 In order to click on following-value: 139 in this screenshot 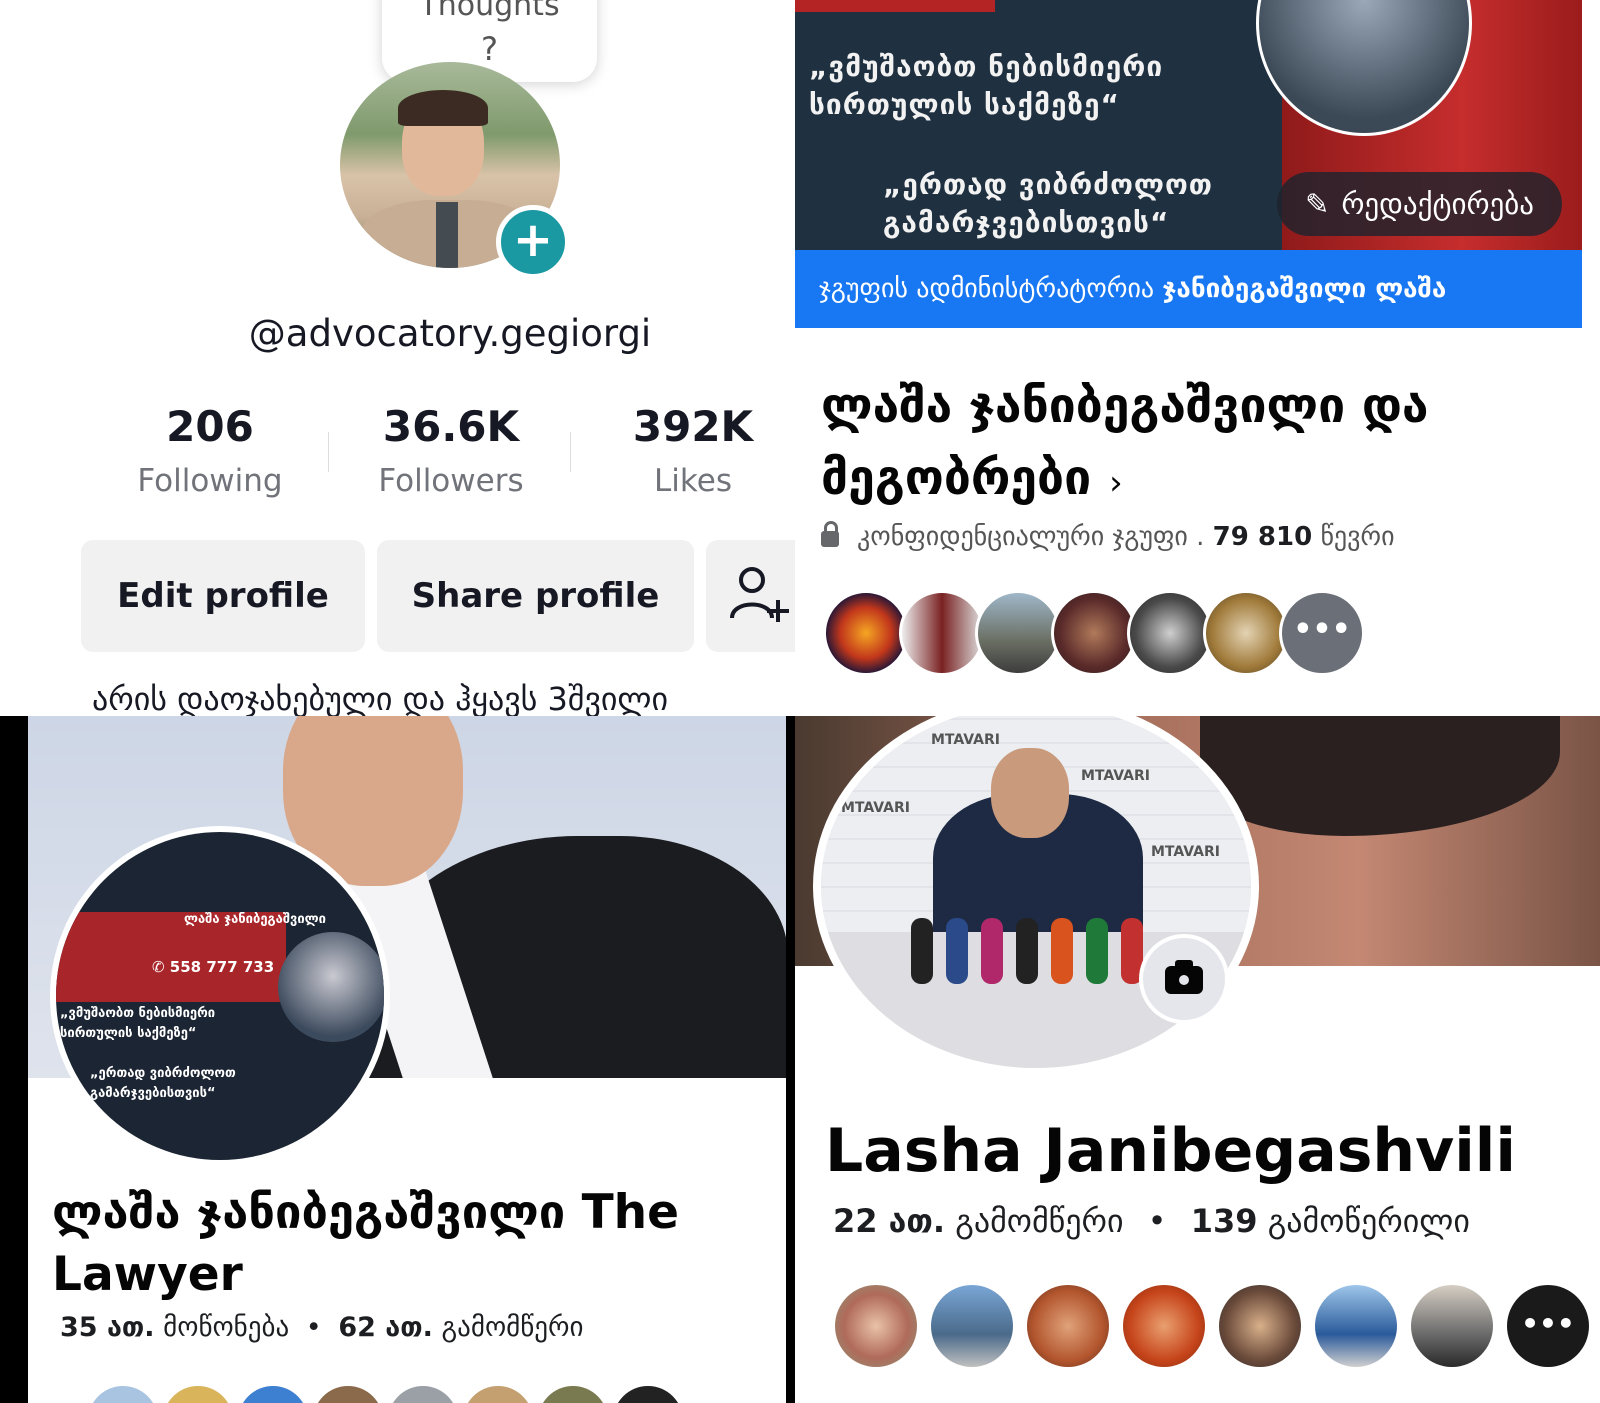, I will do `click(1224, 1221)`.